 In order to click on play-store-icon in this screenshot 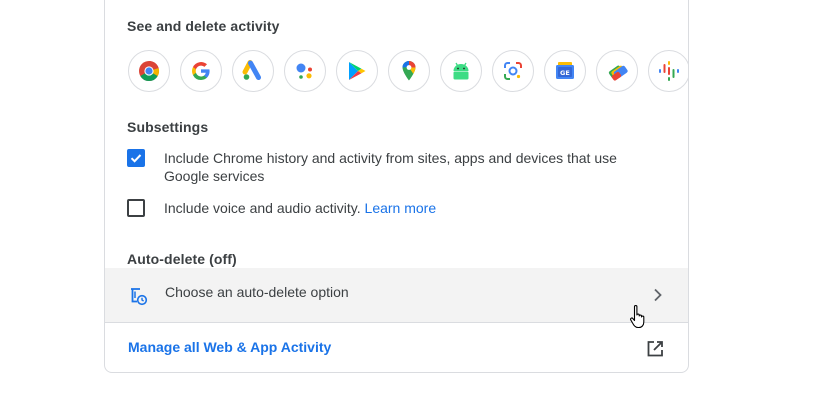, I will do `click(357, 71)`.